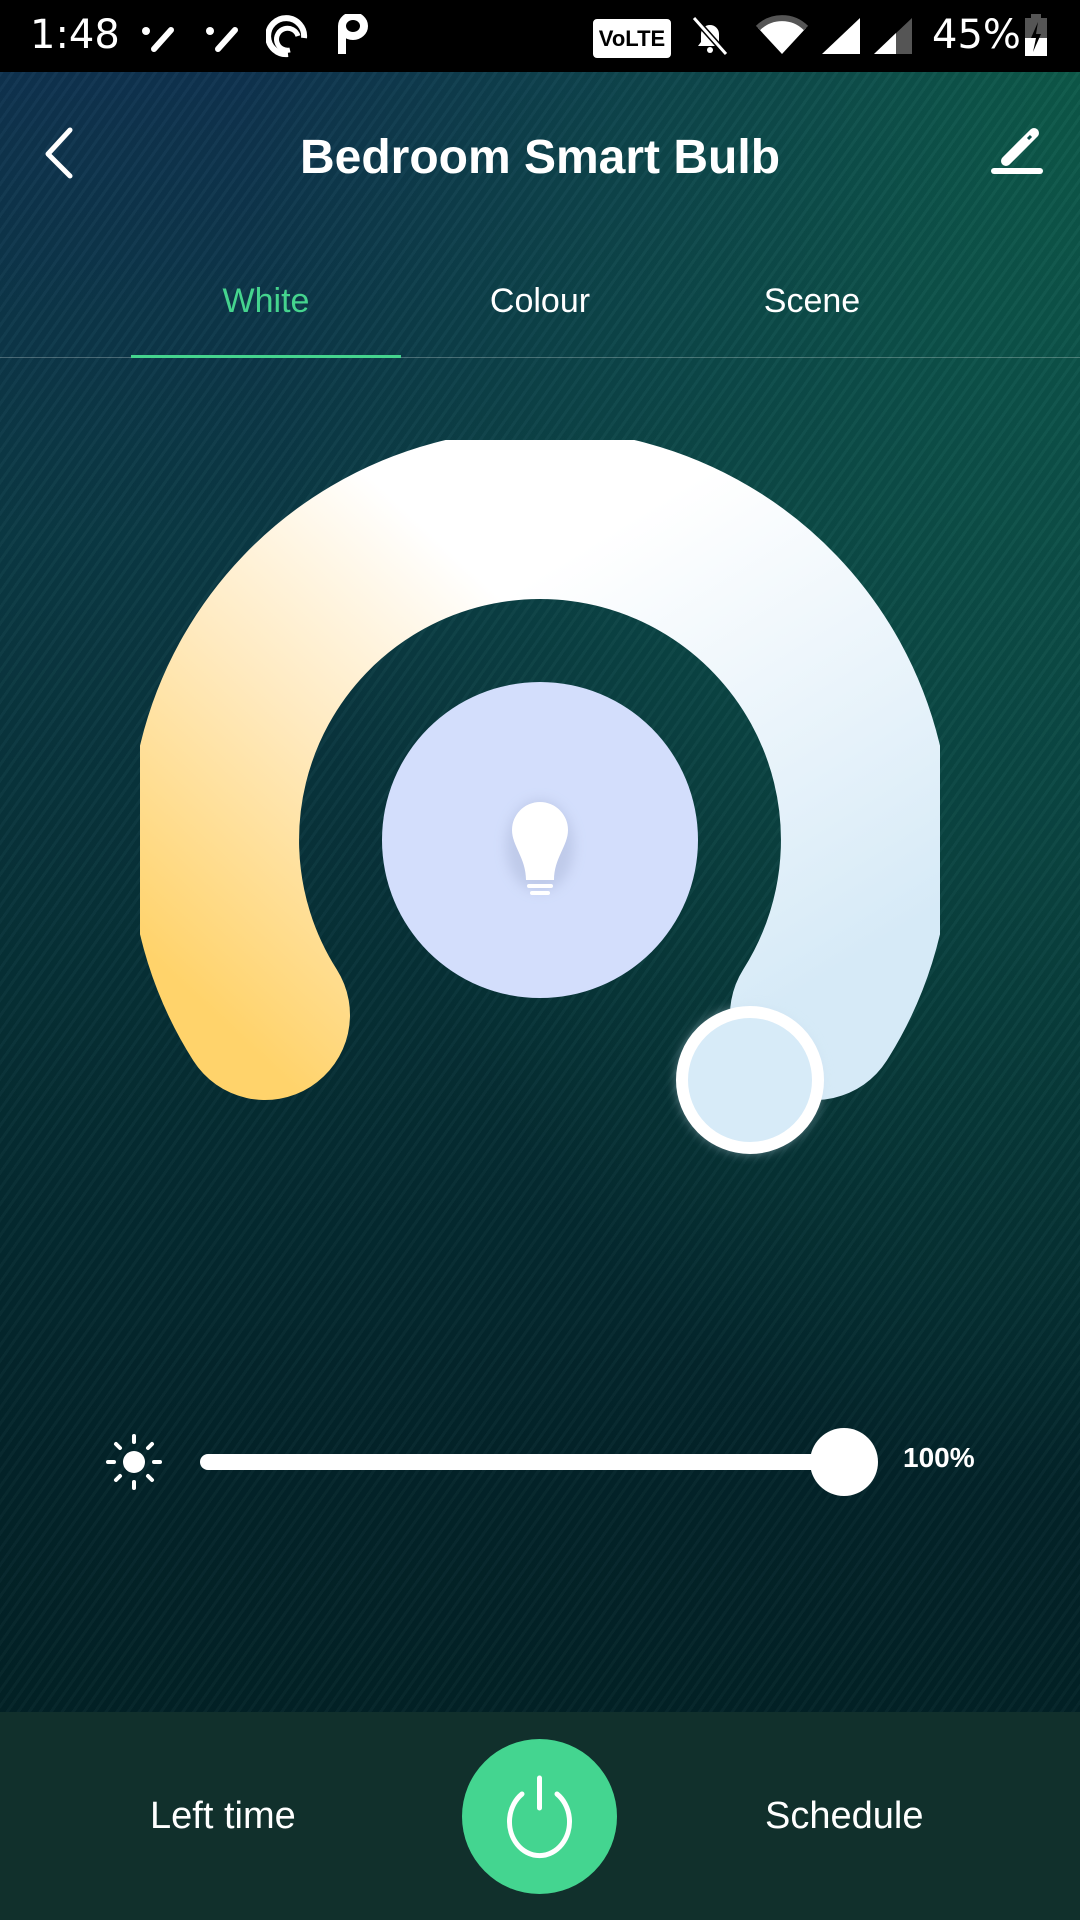 The image size is (1080, 1920). I want to click on header: Bedroom Smart Bulb, so click(540, 142).